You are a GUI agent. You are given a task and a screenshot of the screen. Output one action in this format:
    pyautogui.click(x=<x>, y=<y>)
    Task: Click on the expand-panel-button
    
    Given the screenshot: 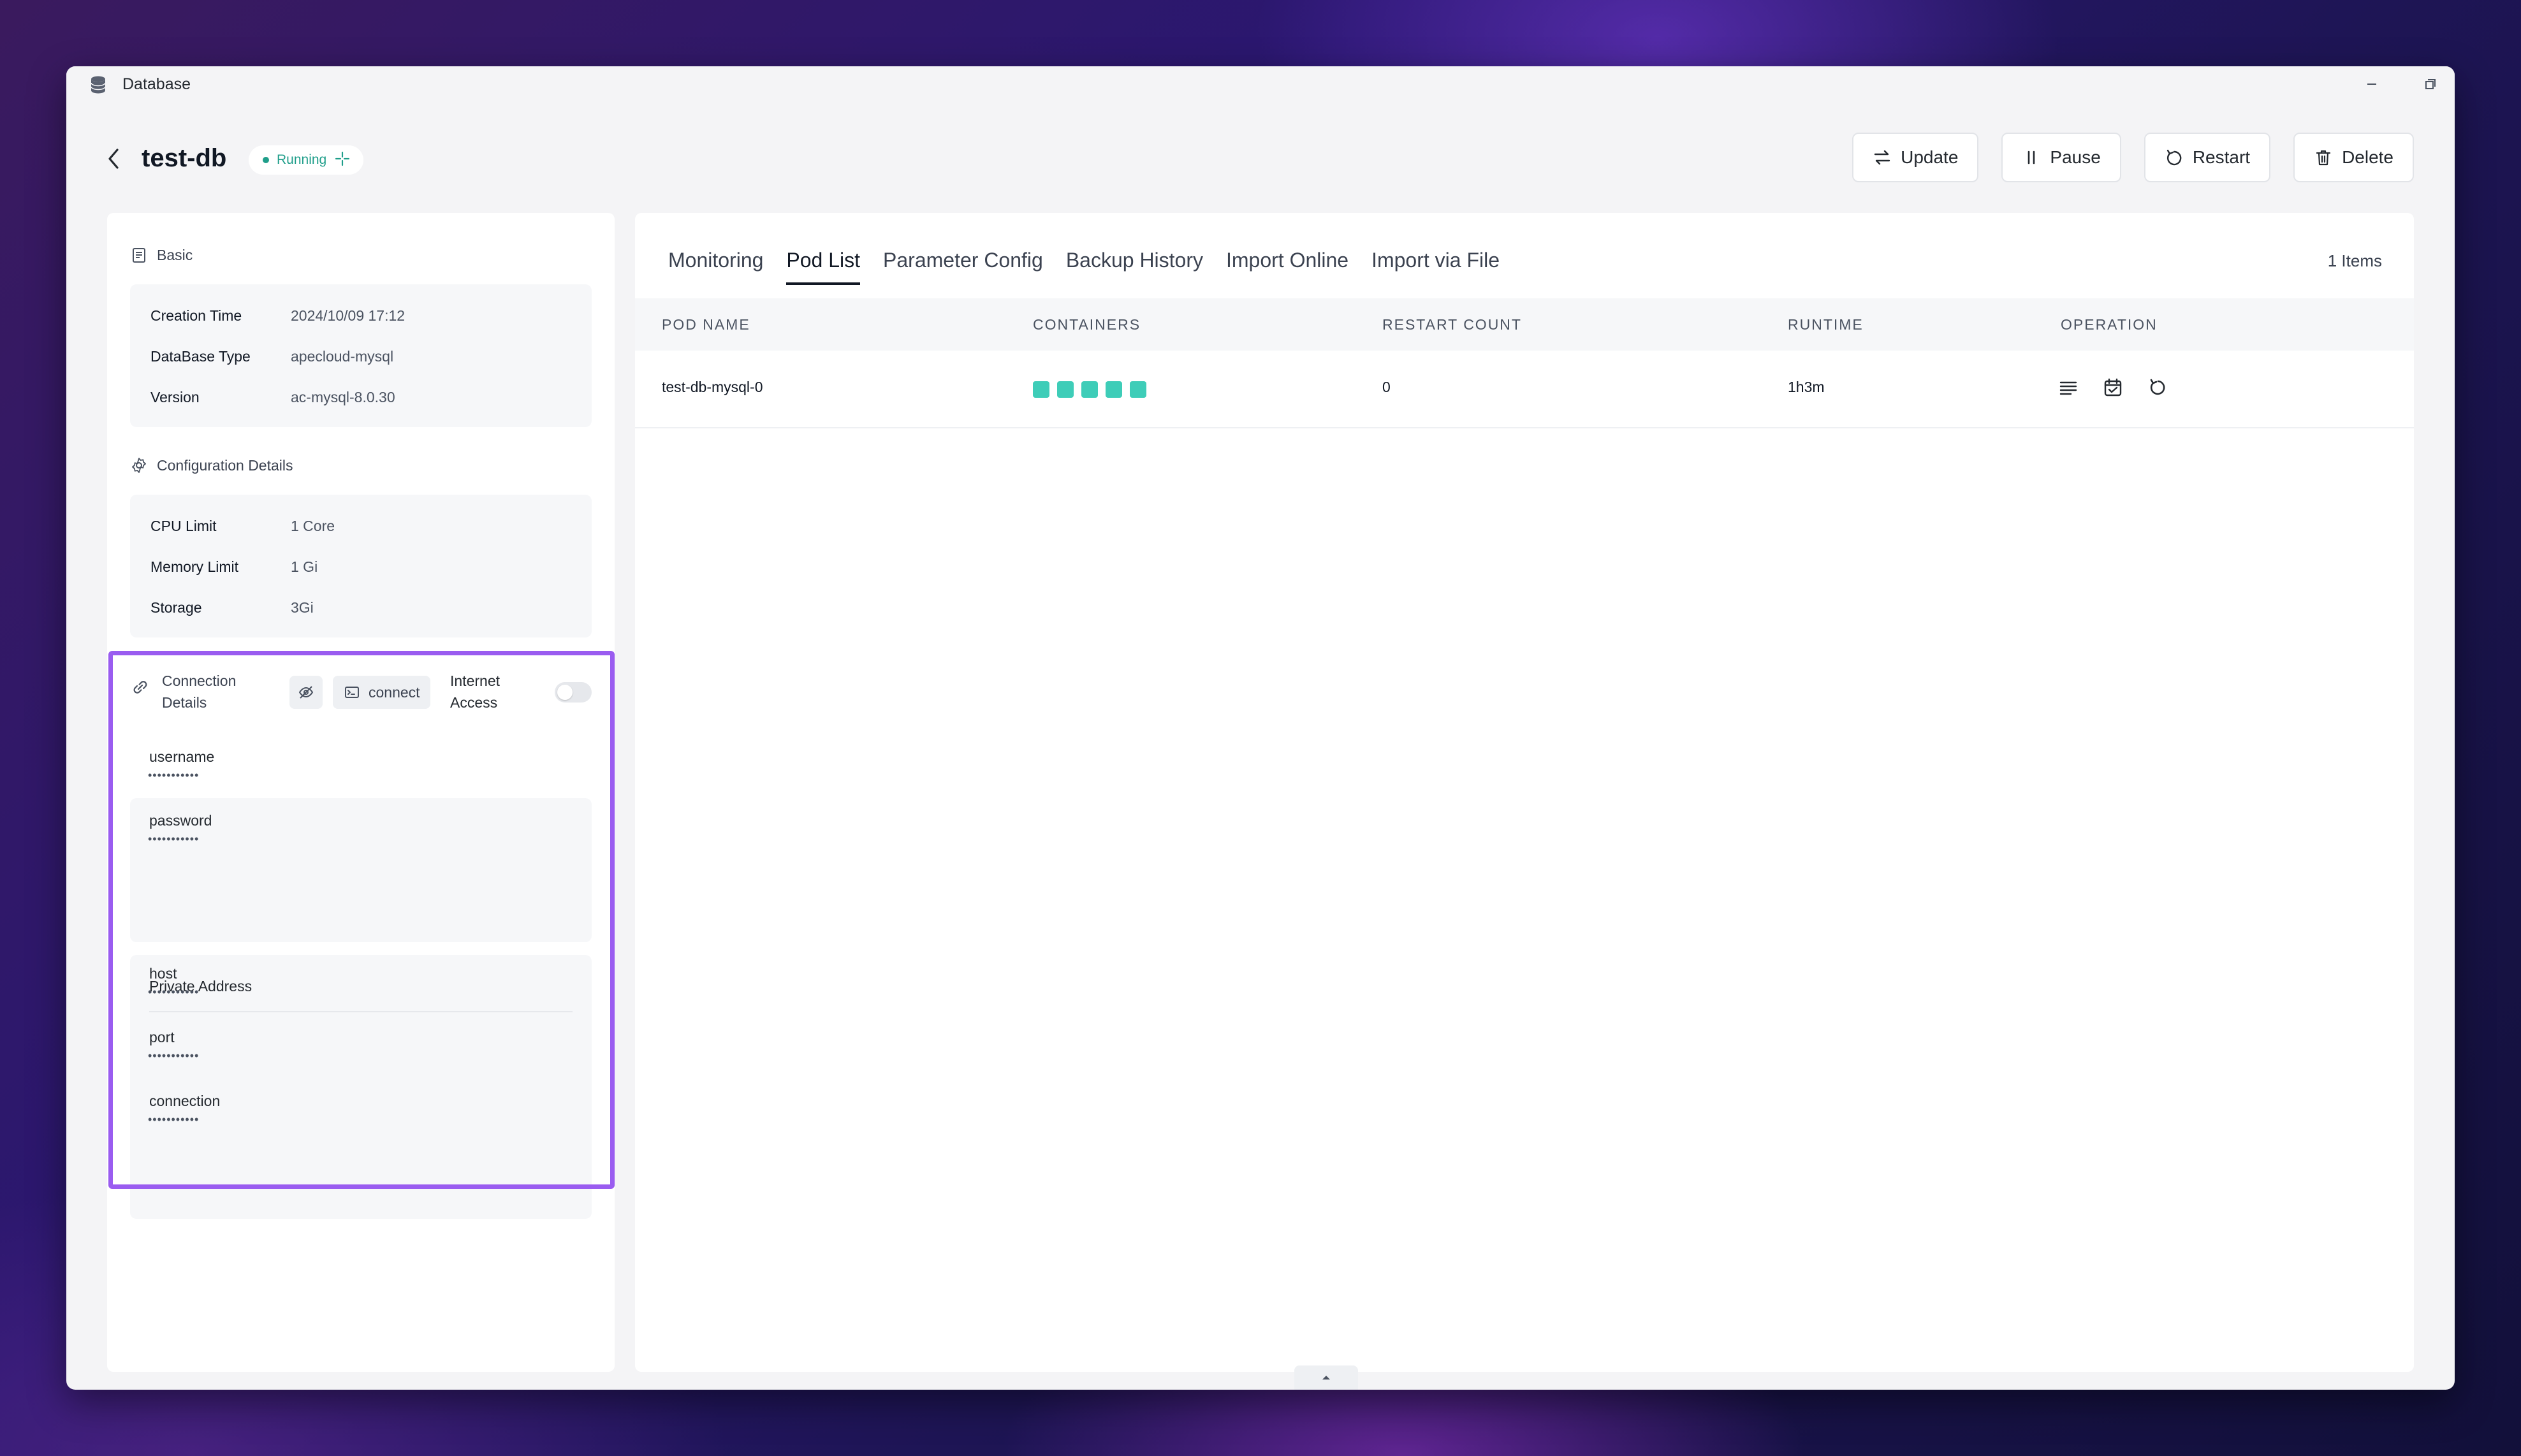 What is the action you would take?
    pyautogui.click(x=1326, y=1377)
    